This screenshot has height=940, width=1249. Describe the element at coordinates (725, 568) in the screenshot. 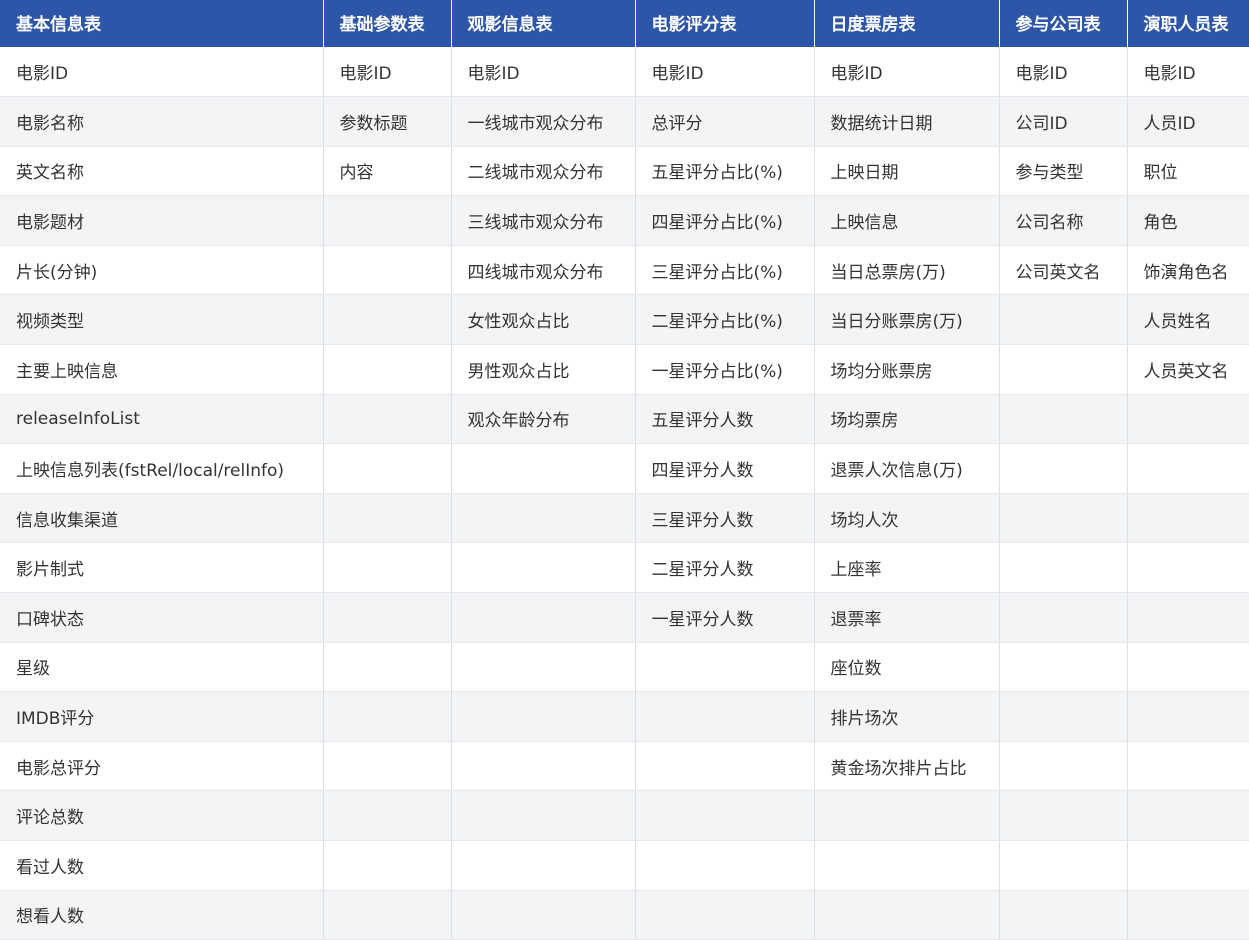

I see `table-cell-rating: 二星评分人数` at that location.